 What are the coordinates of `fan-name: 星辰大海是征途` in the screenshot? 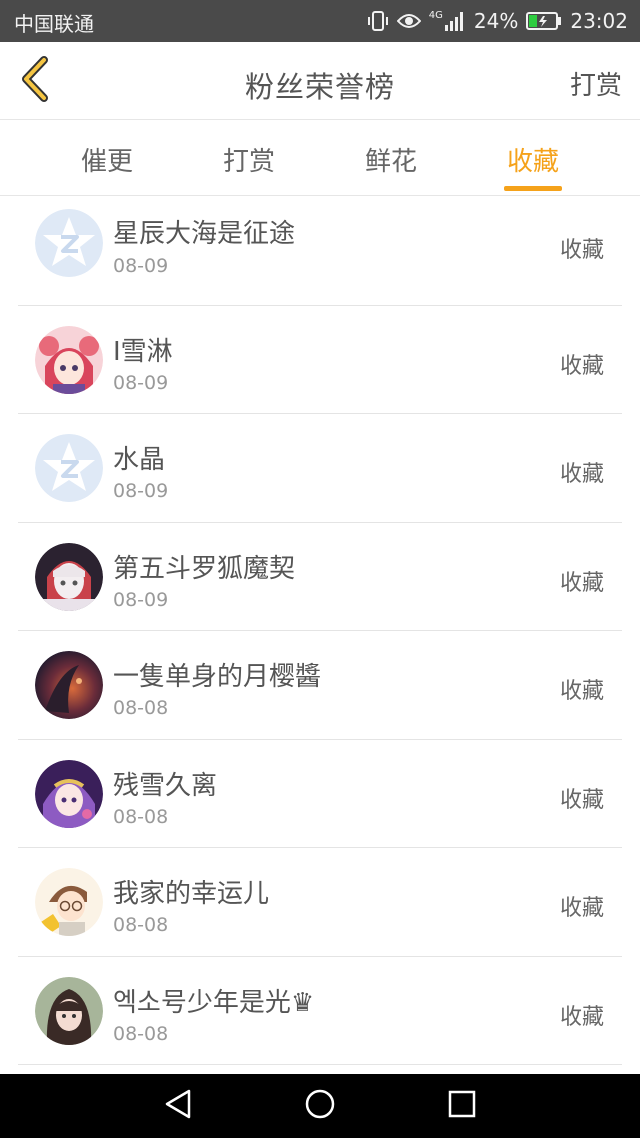 It's located at (204, 234).